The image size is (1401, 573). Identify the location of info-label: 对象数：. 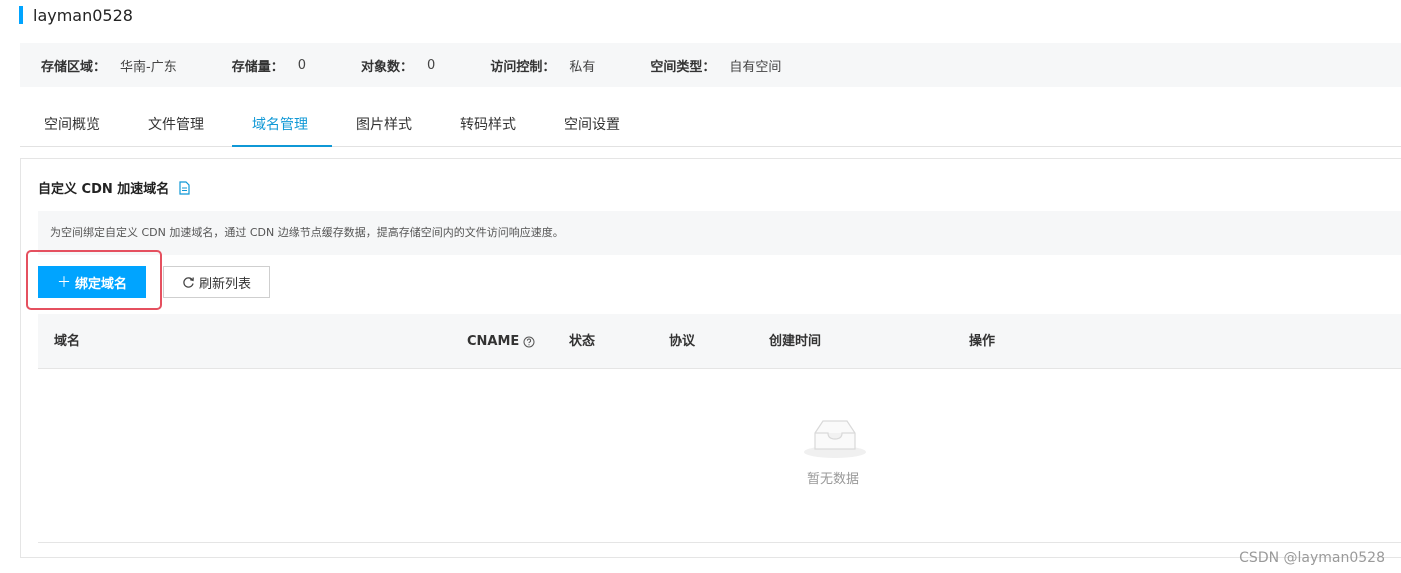
(387, 67).